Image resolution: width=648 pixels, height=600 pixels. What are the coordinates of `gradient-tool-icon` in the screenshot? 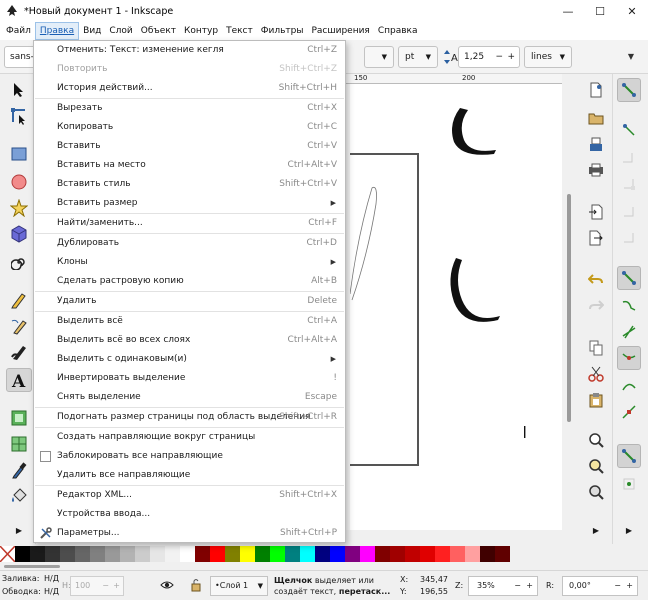 It's located at (19, 418).